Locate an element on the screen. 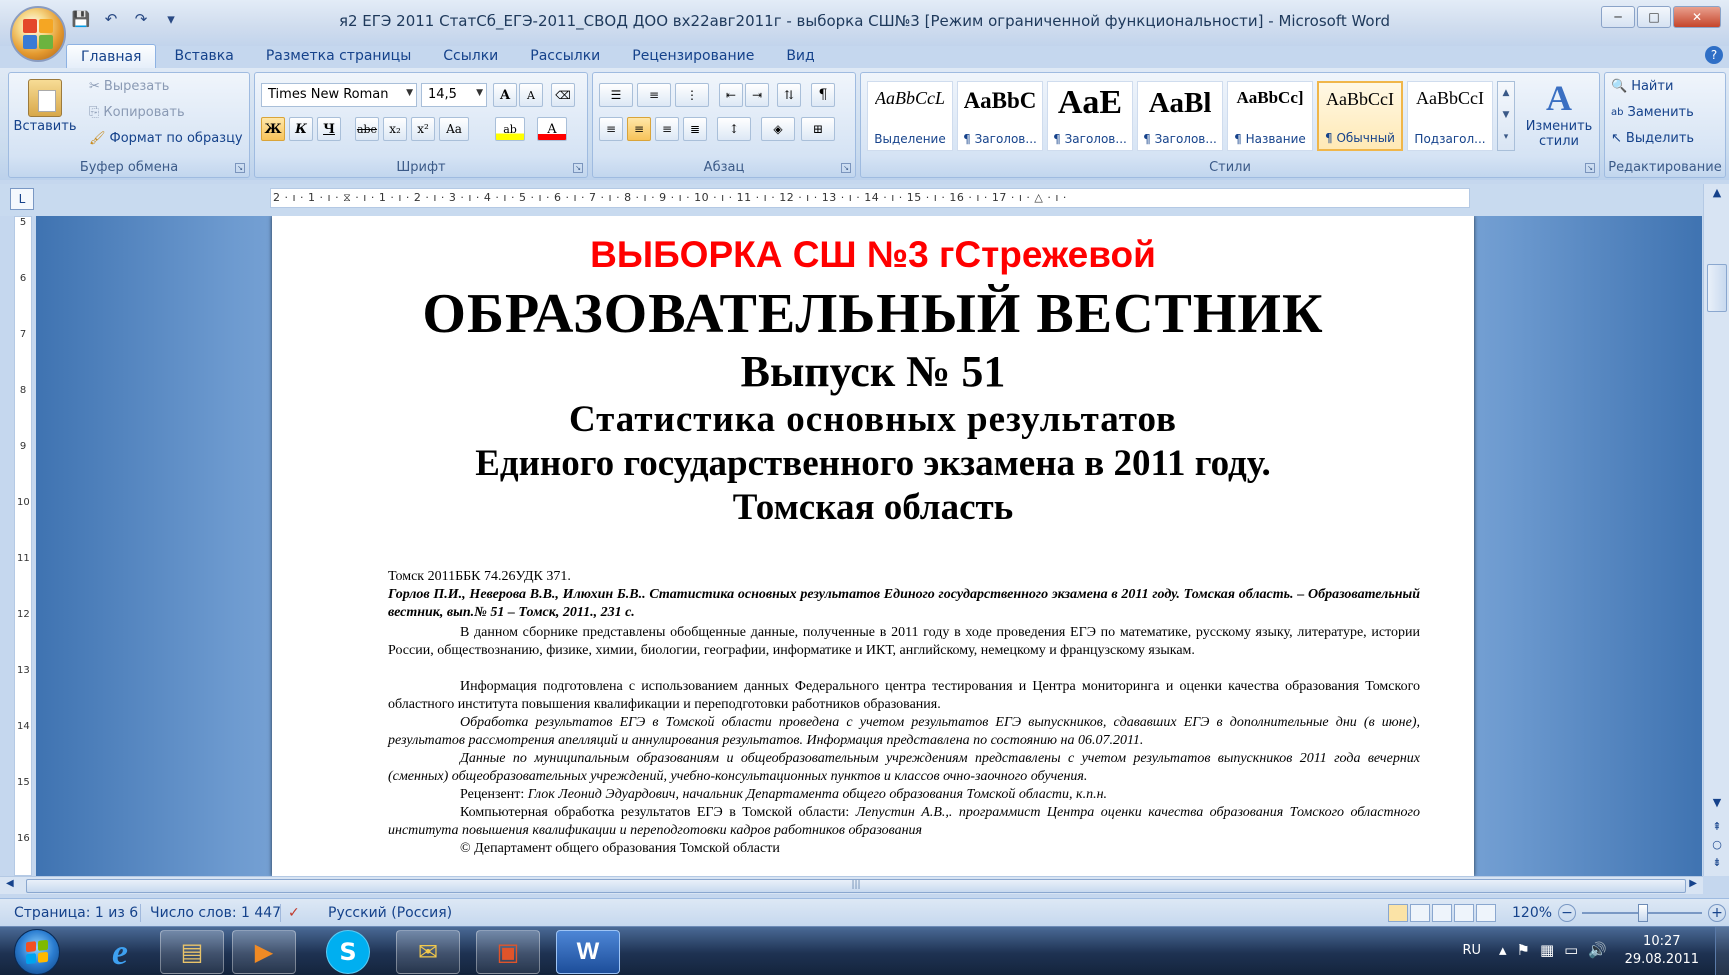  vertical-scrollbar: ▲ ▼ ⇞ ○ ⇟ is located at coordinates (1716, 530).